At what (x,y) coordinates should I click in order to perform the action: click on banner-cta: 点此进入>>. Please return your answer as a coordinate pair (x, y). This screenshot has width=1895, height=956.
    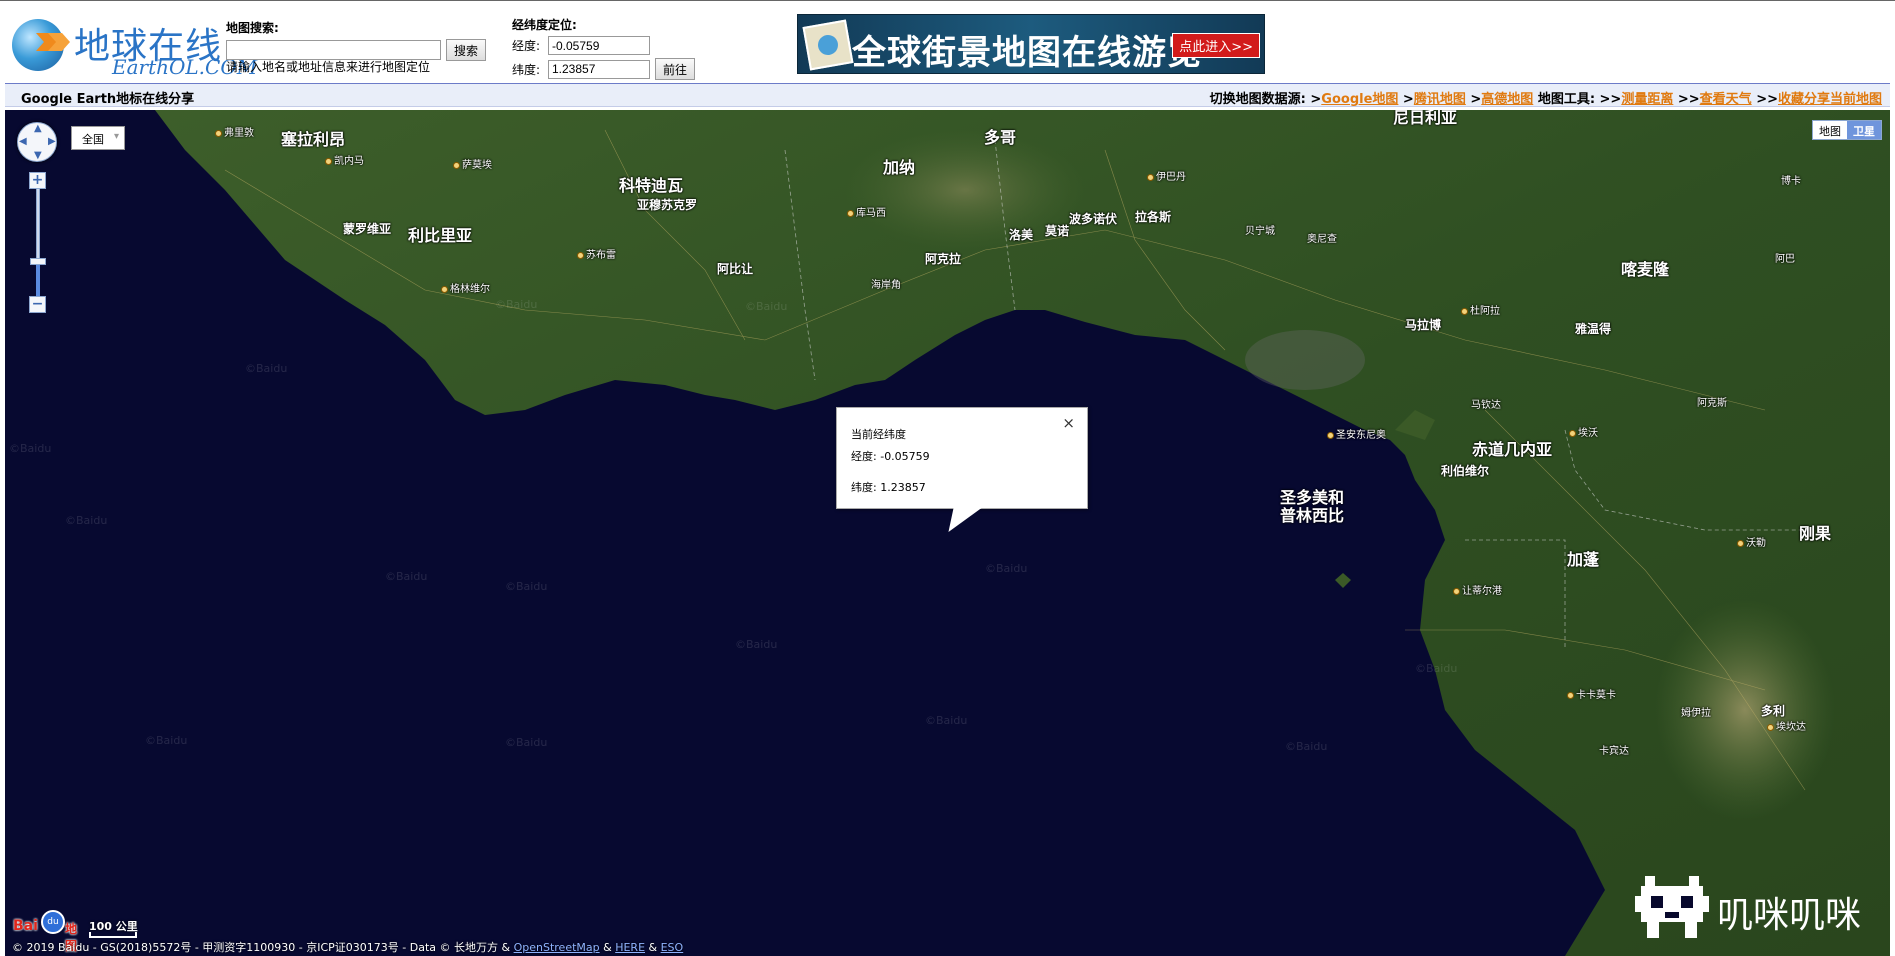
    Looking at the image, I should click on (1216, 45).